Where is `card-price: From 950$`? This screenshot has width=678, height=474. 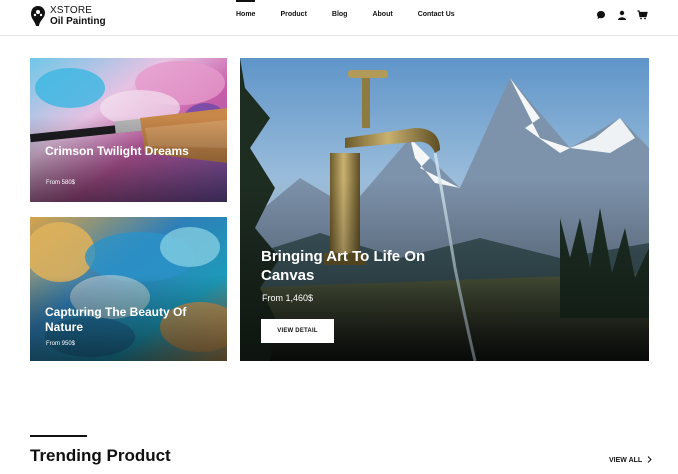
card-price: From 950$ is located at coordinates (61, 344).